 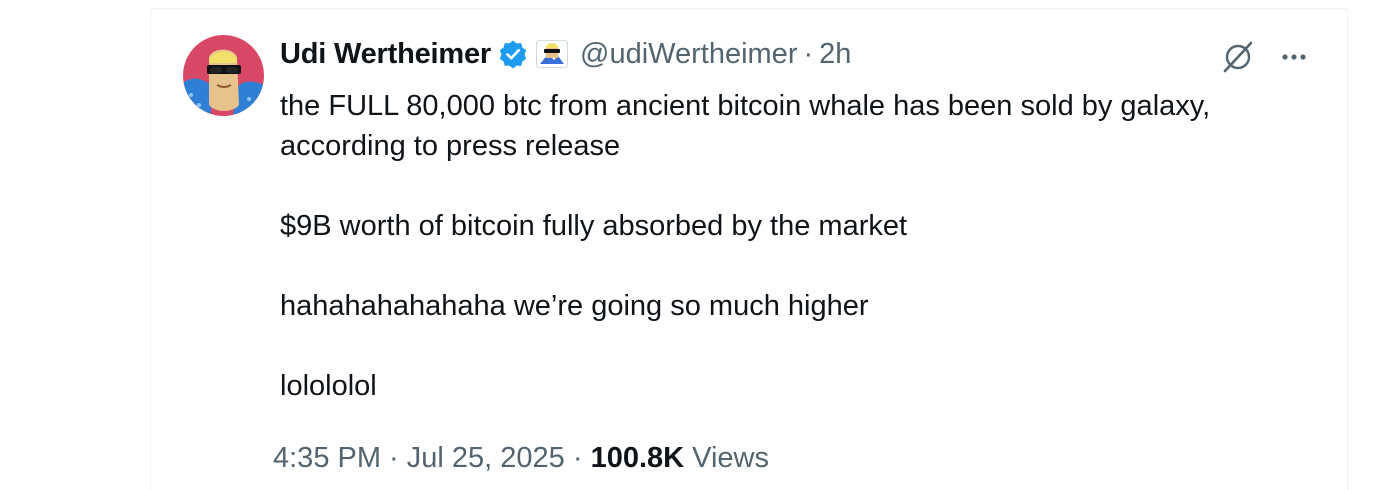 I want to click on verified-badge-icon, so click(x=513, y=54).